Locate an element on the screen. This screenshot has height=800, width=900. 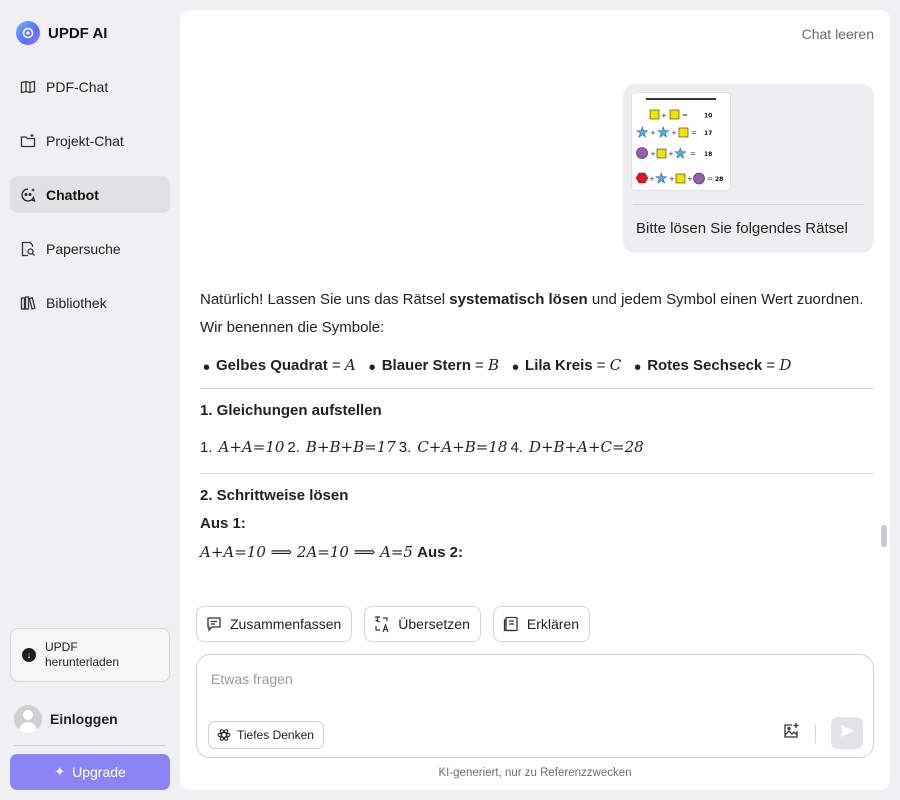
explain-button: Erklären is located at coordinates (541, 624).